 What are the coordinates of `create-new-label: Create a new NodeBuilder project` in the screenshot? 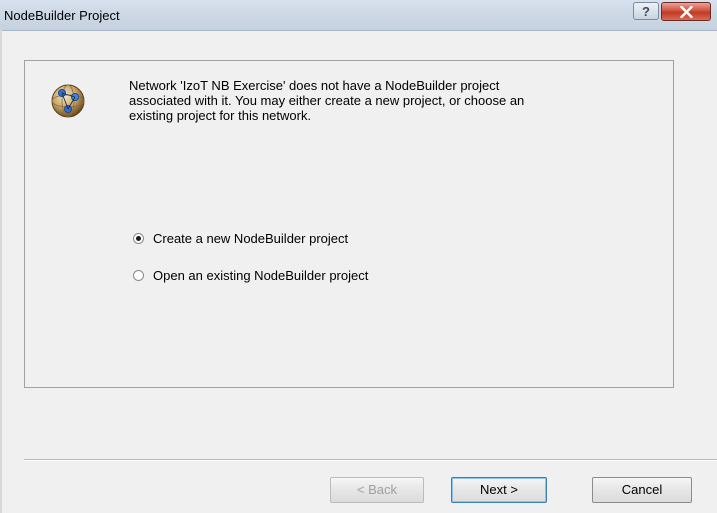 It's located at (250, 238).